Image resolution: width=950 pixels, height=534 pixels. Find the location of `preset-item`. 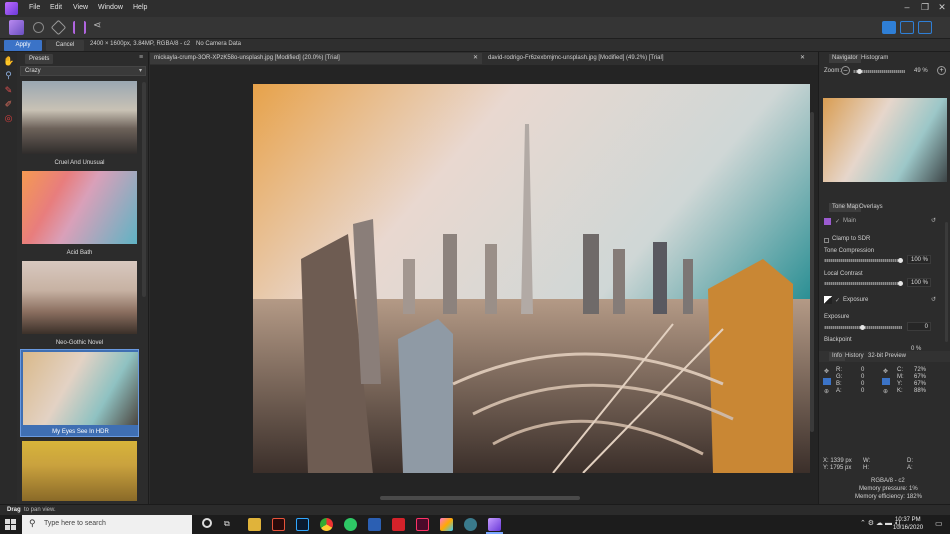

preset-item is located at coordinates (79, 470).